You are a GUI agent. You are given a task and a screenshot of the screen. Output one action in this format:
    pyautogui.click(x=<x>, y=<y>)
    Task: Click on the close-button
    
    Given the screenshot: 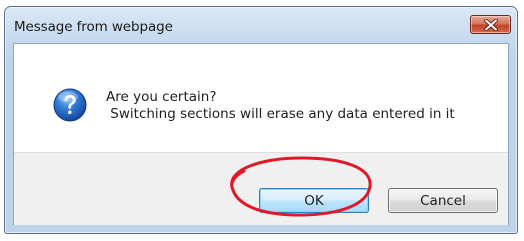 What is the action you would take?
    pyautogui.click(x=490, y=24)
    